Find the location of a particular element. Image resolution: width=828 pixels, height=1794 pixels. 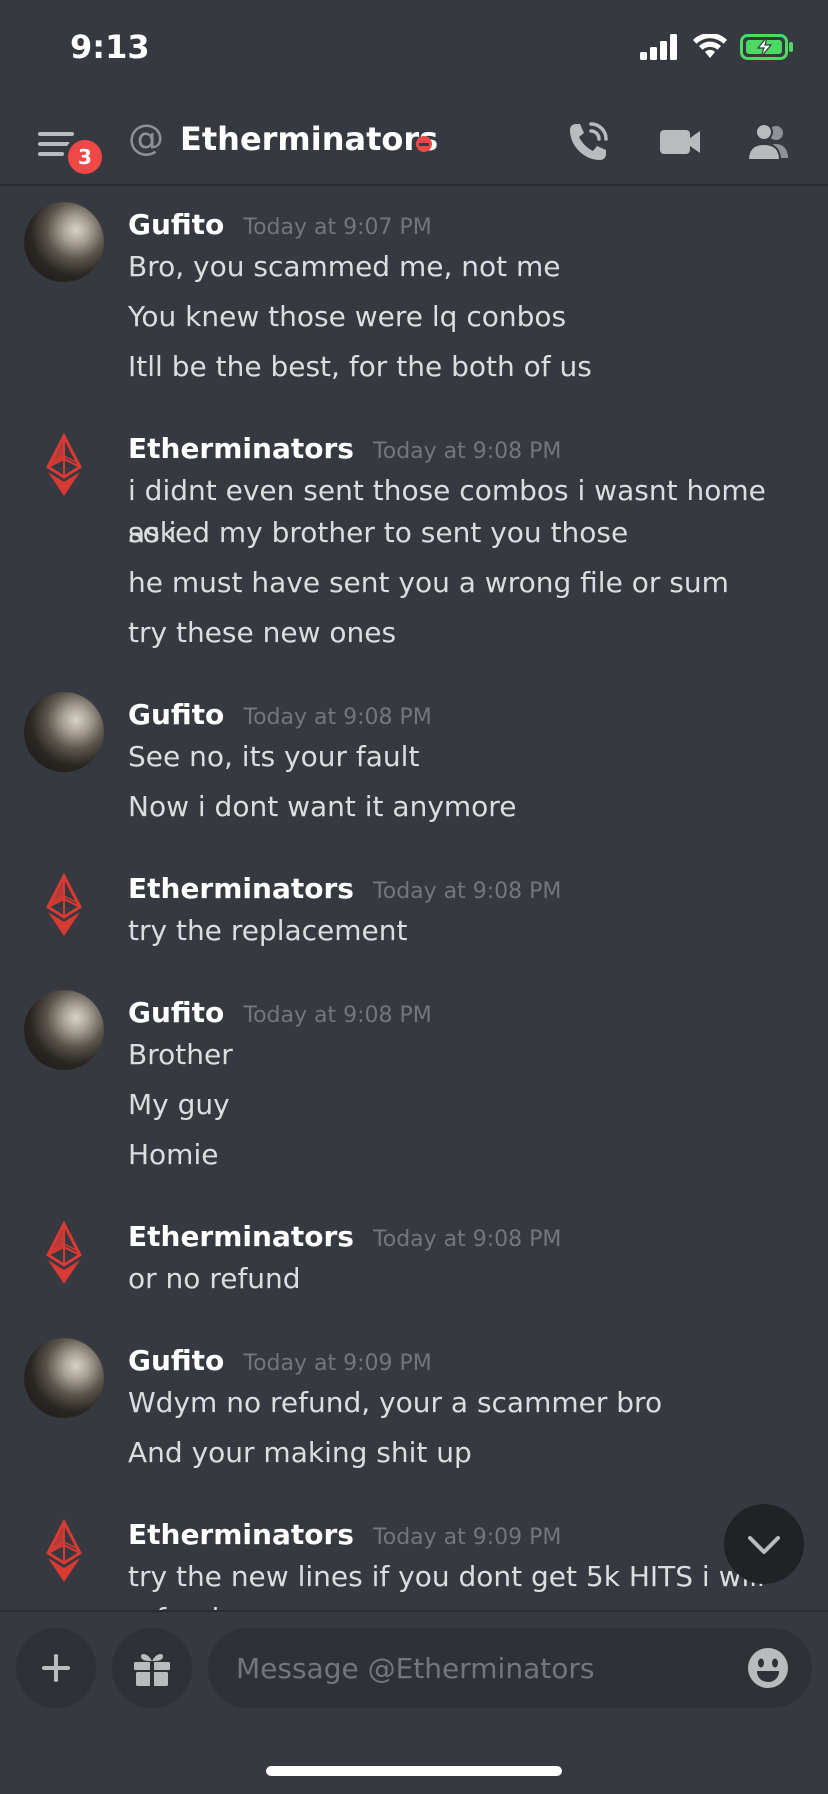

message-text: Bro, you scammed me, not me is located at coordinates (344, 266).